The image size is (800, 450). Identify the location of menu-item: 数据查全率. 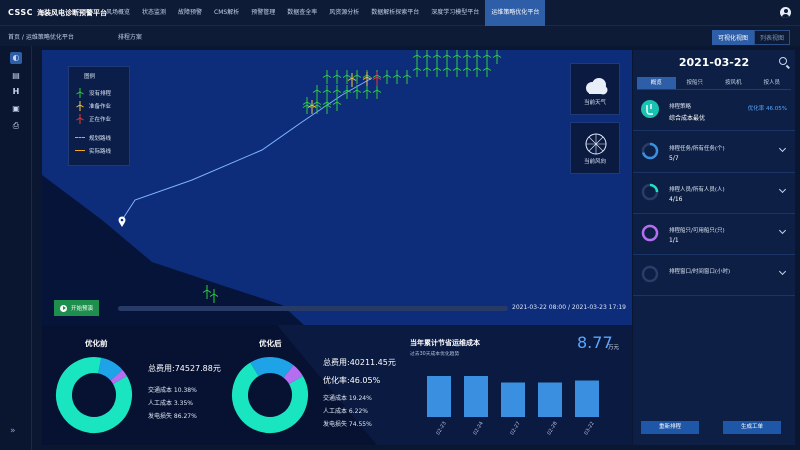
(302, 13).